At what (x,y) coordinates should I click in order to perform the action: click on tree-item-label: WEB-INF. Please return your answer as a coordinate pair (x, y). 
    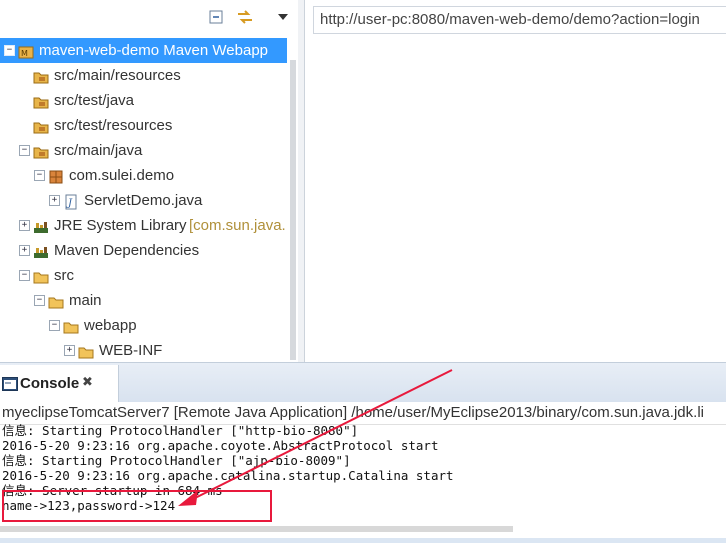
    Looking at the image, I should click on (131, 350).